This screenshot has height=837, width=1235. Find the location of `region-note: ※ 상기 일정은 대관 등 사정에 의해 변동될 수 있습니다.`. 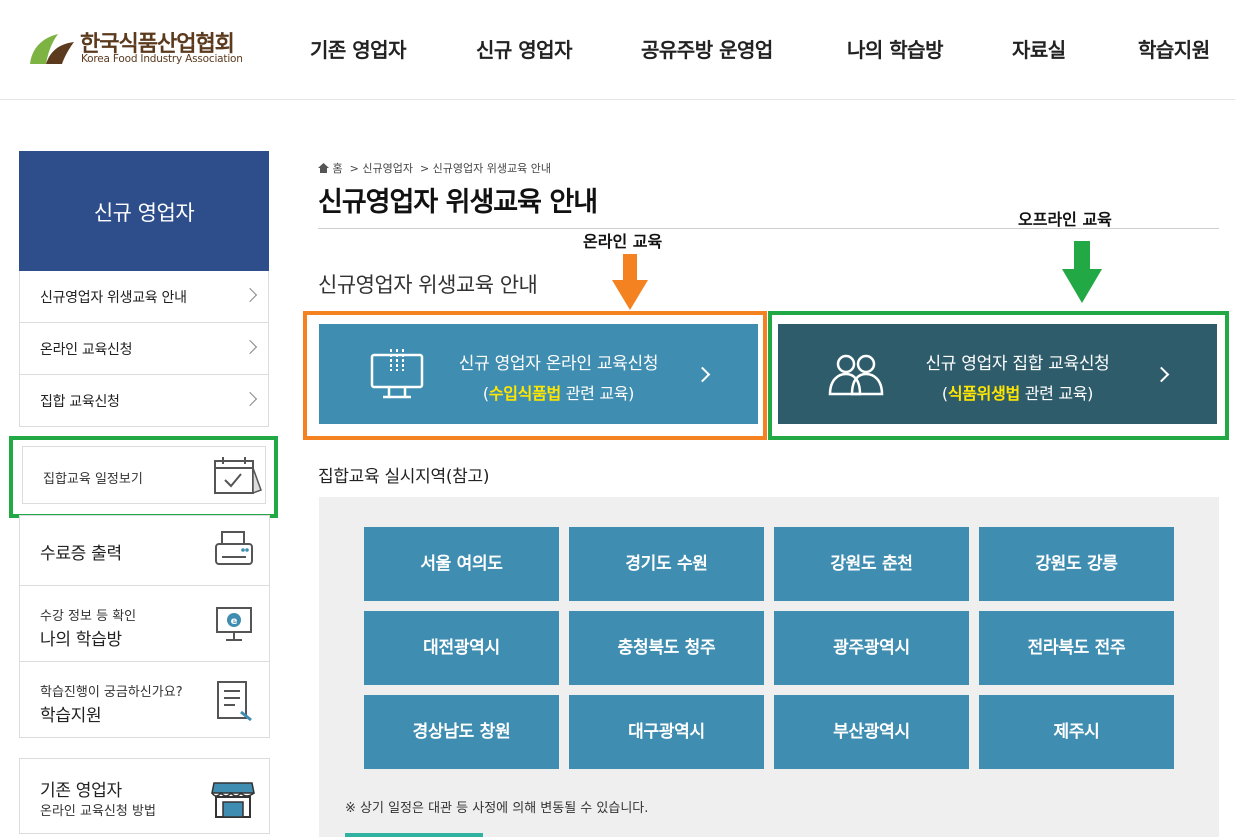

region-note: ※ 상기 일정은 대관 등 사정에 의해 변동될 수 있습니다. is located at coordinates (497, 808).